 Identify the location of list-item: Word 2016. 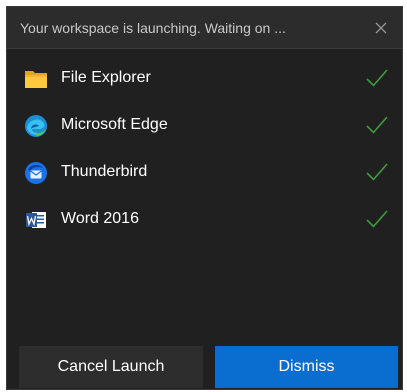
(204, 219).